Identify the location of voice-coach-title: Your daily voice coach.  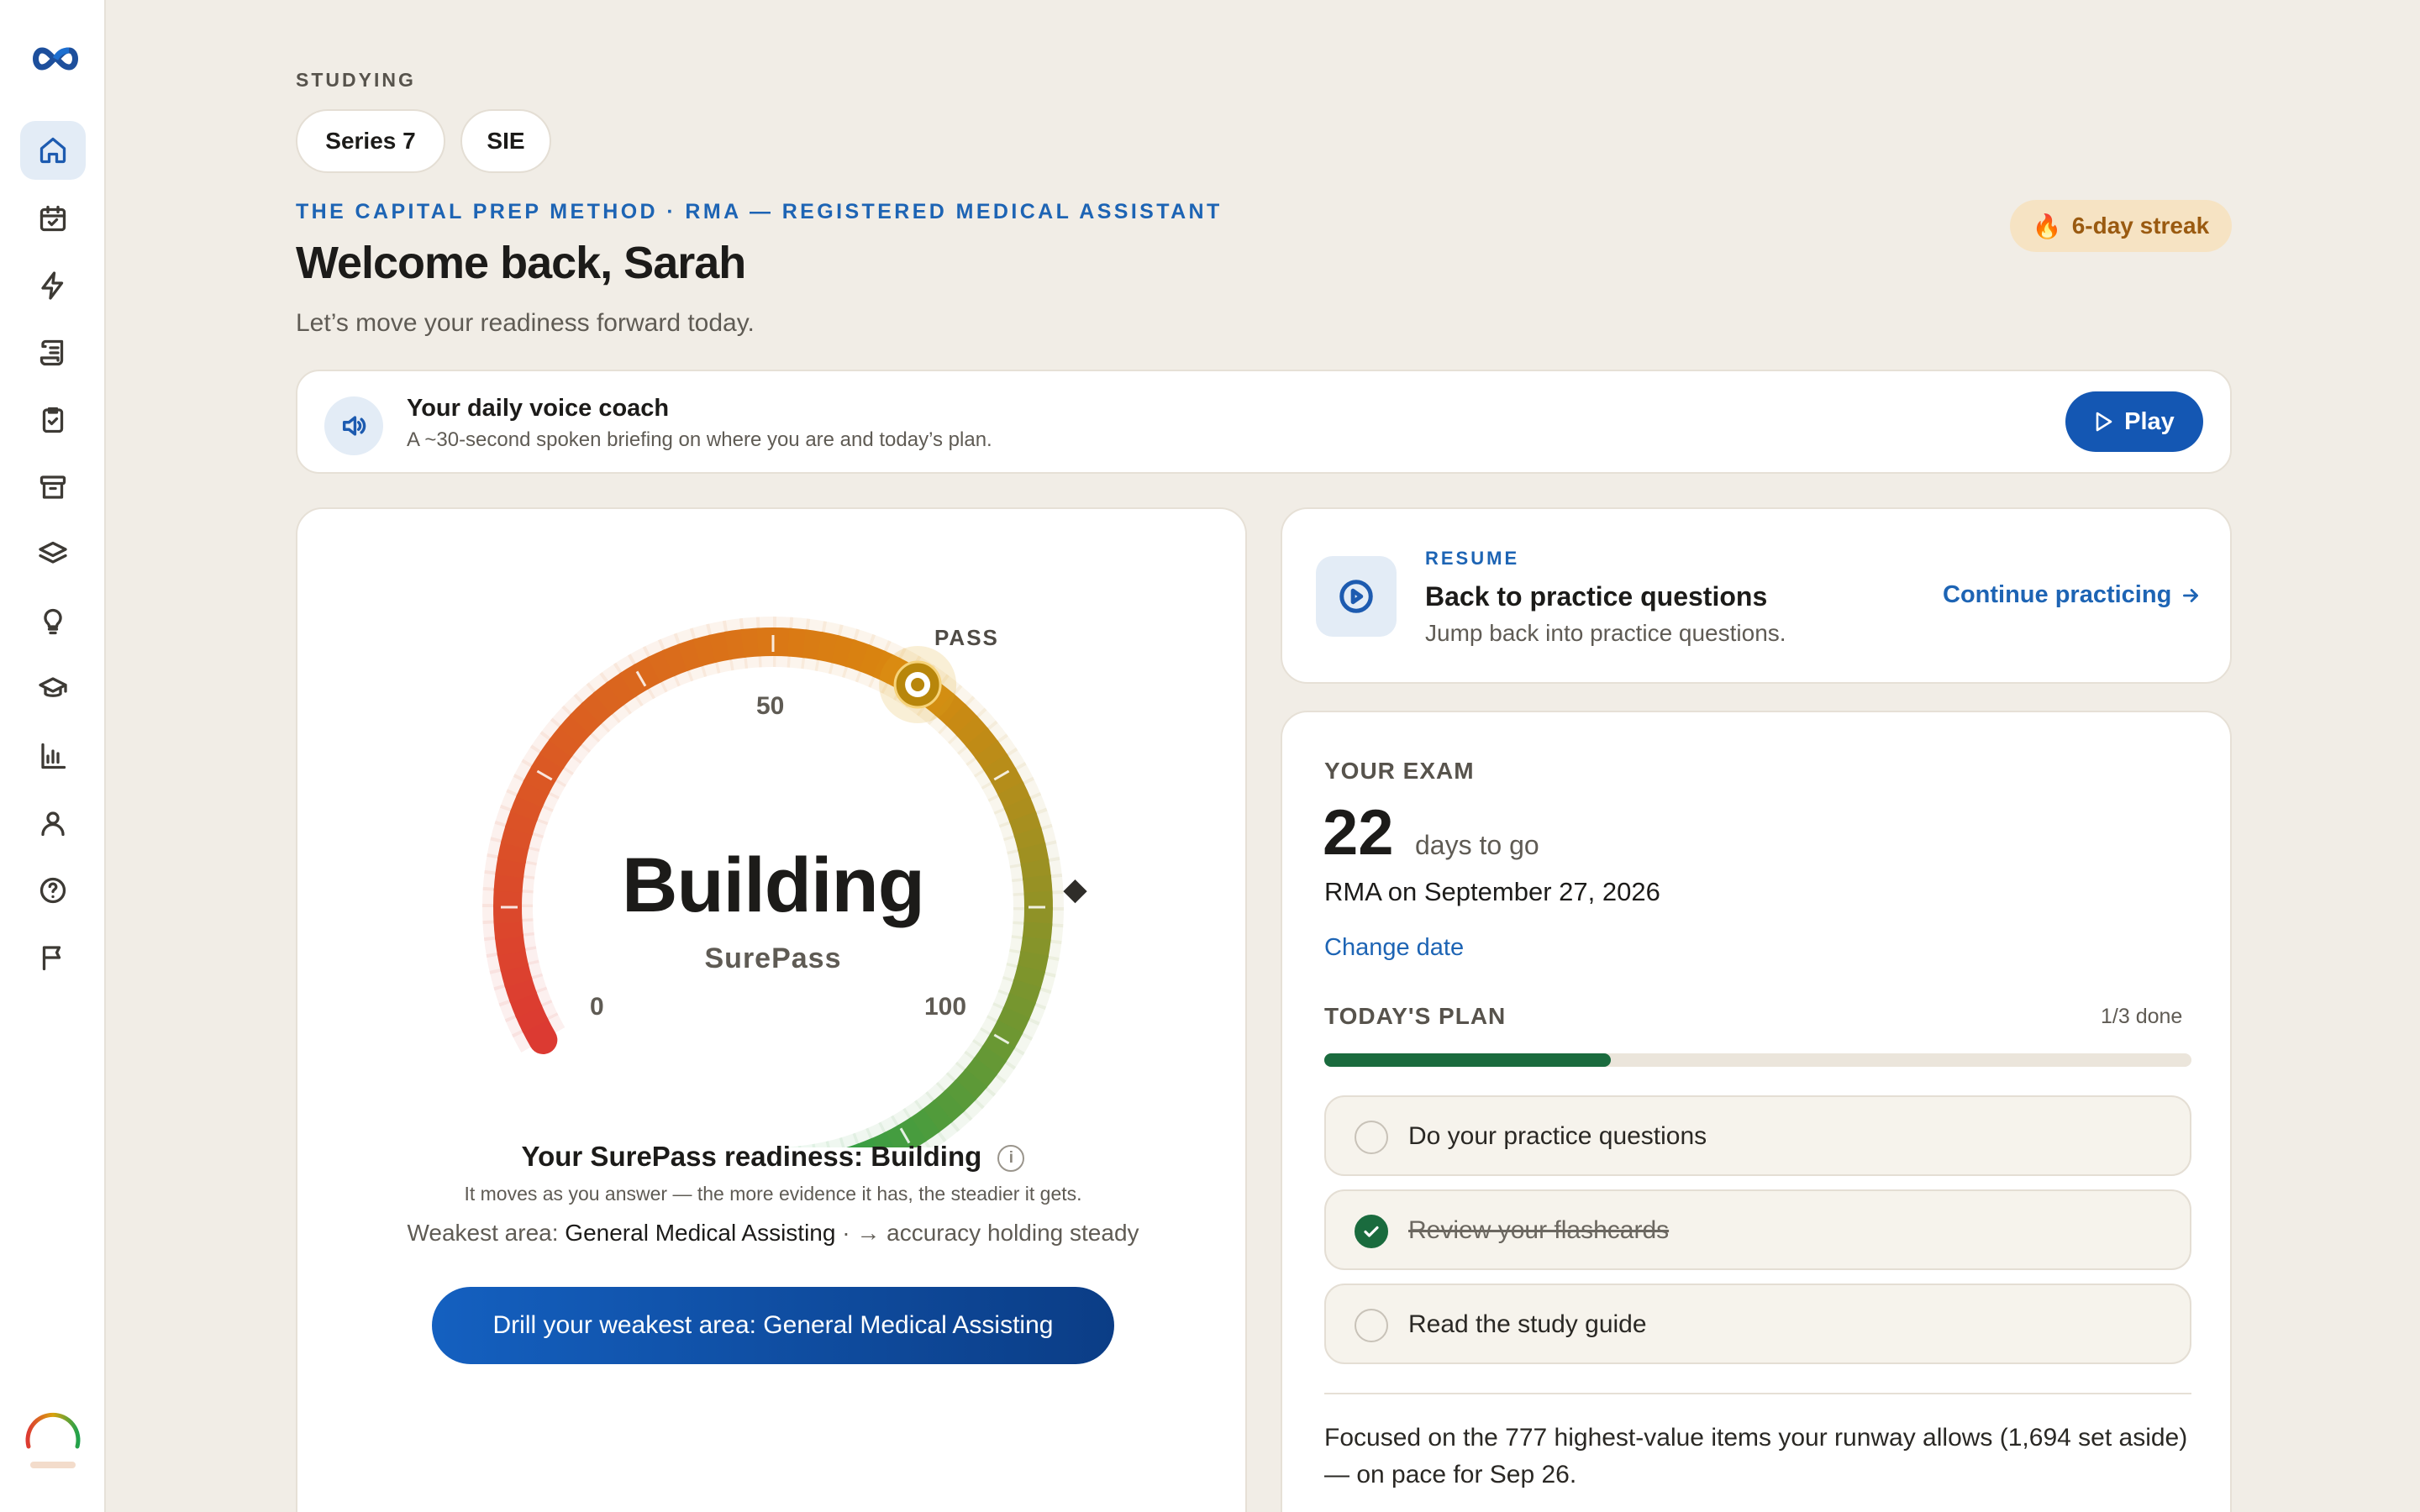
(538, 408).